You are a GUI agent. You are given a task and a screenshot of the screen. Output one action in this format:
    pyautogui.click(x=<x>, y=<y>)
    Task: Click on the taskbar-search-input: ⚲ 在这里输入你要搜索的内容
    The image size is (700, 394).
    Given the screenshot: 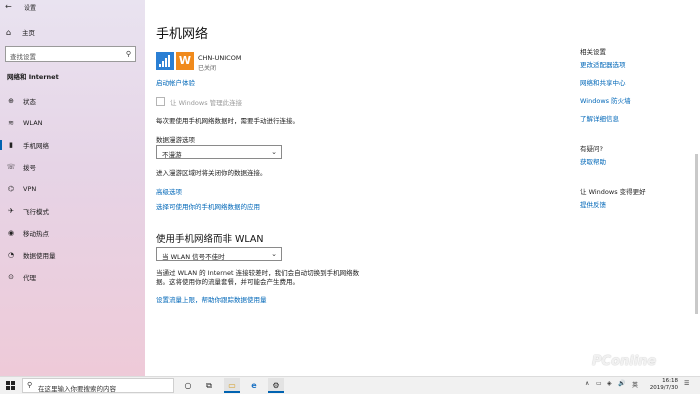 What is the action you would take?
    pyautogui.click(x=98, y=385)
    